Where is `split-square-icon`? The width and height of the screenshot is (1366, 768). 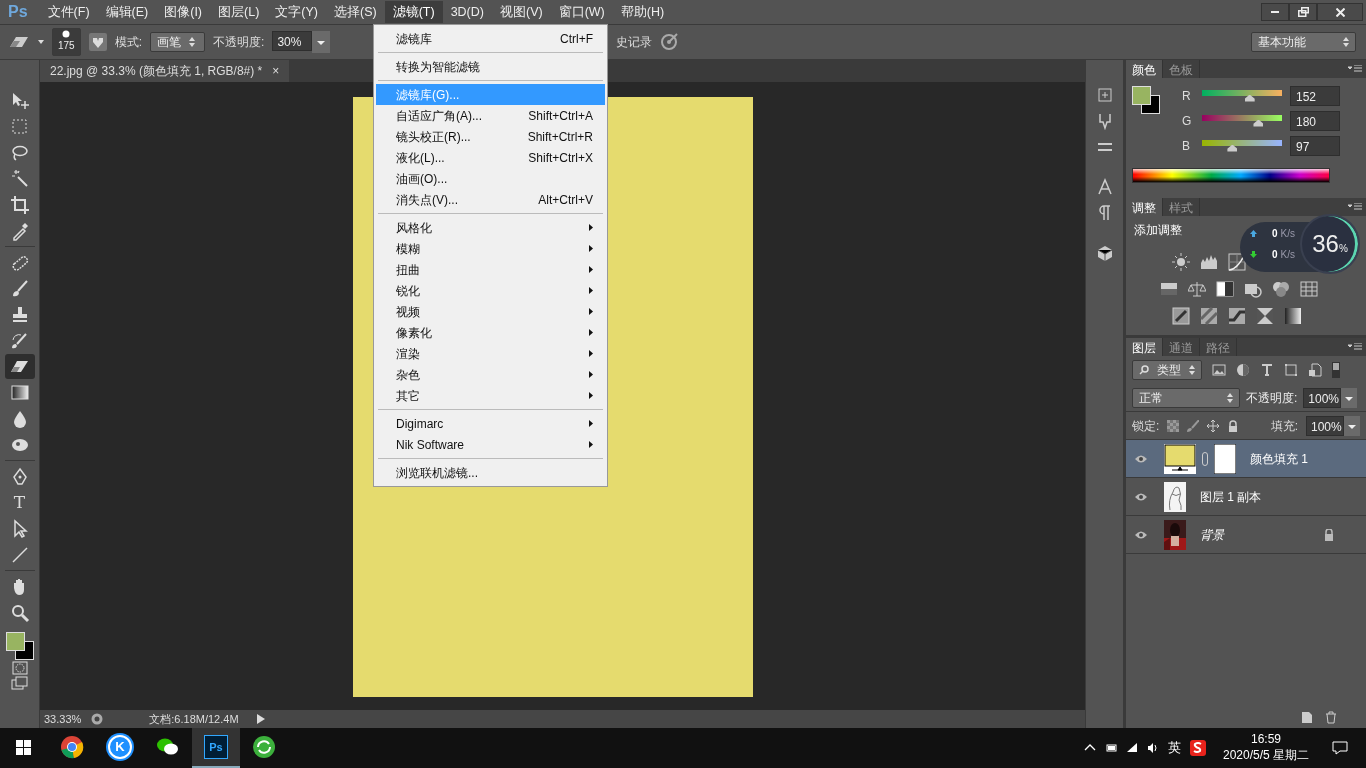
split-square-icon is located at coordinates (1225, 289).